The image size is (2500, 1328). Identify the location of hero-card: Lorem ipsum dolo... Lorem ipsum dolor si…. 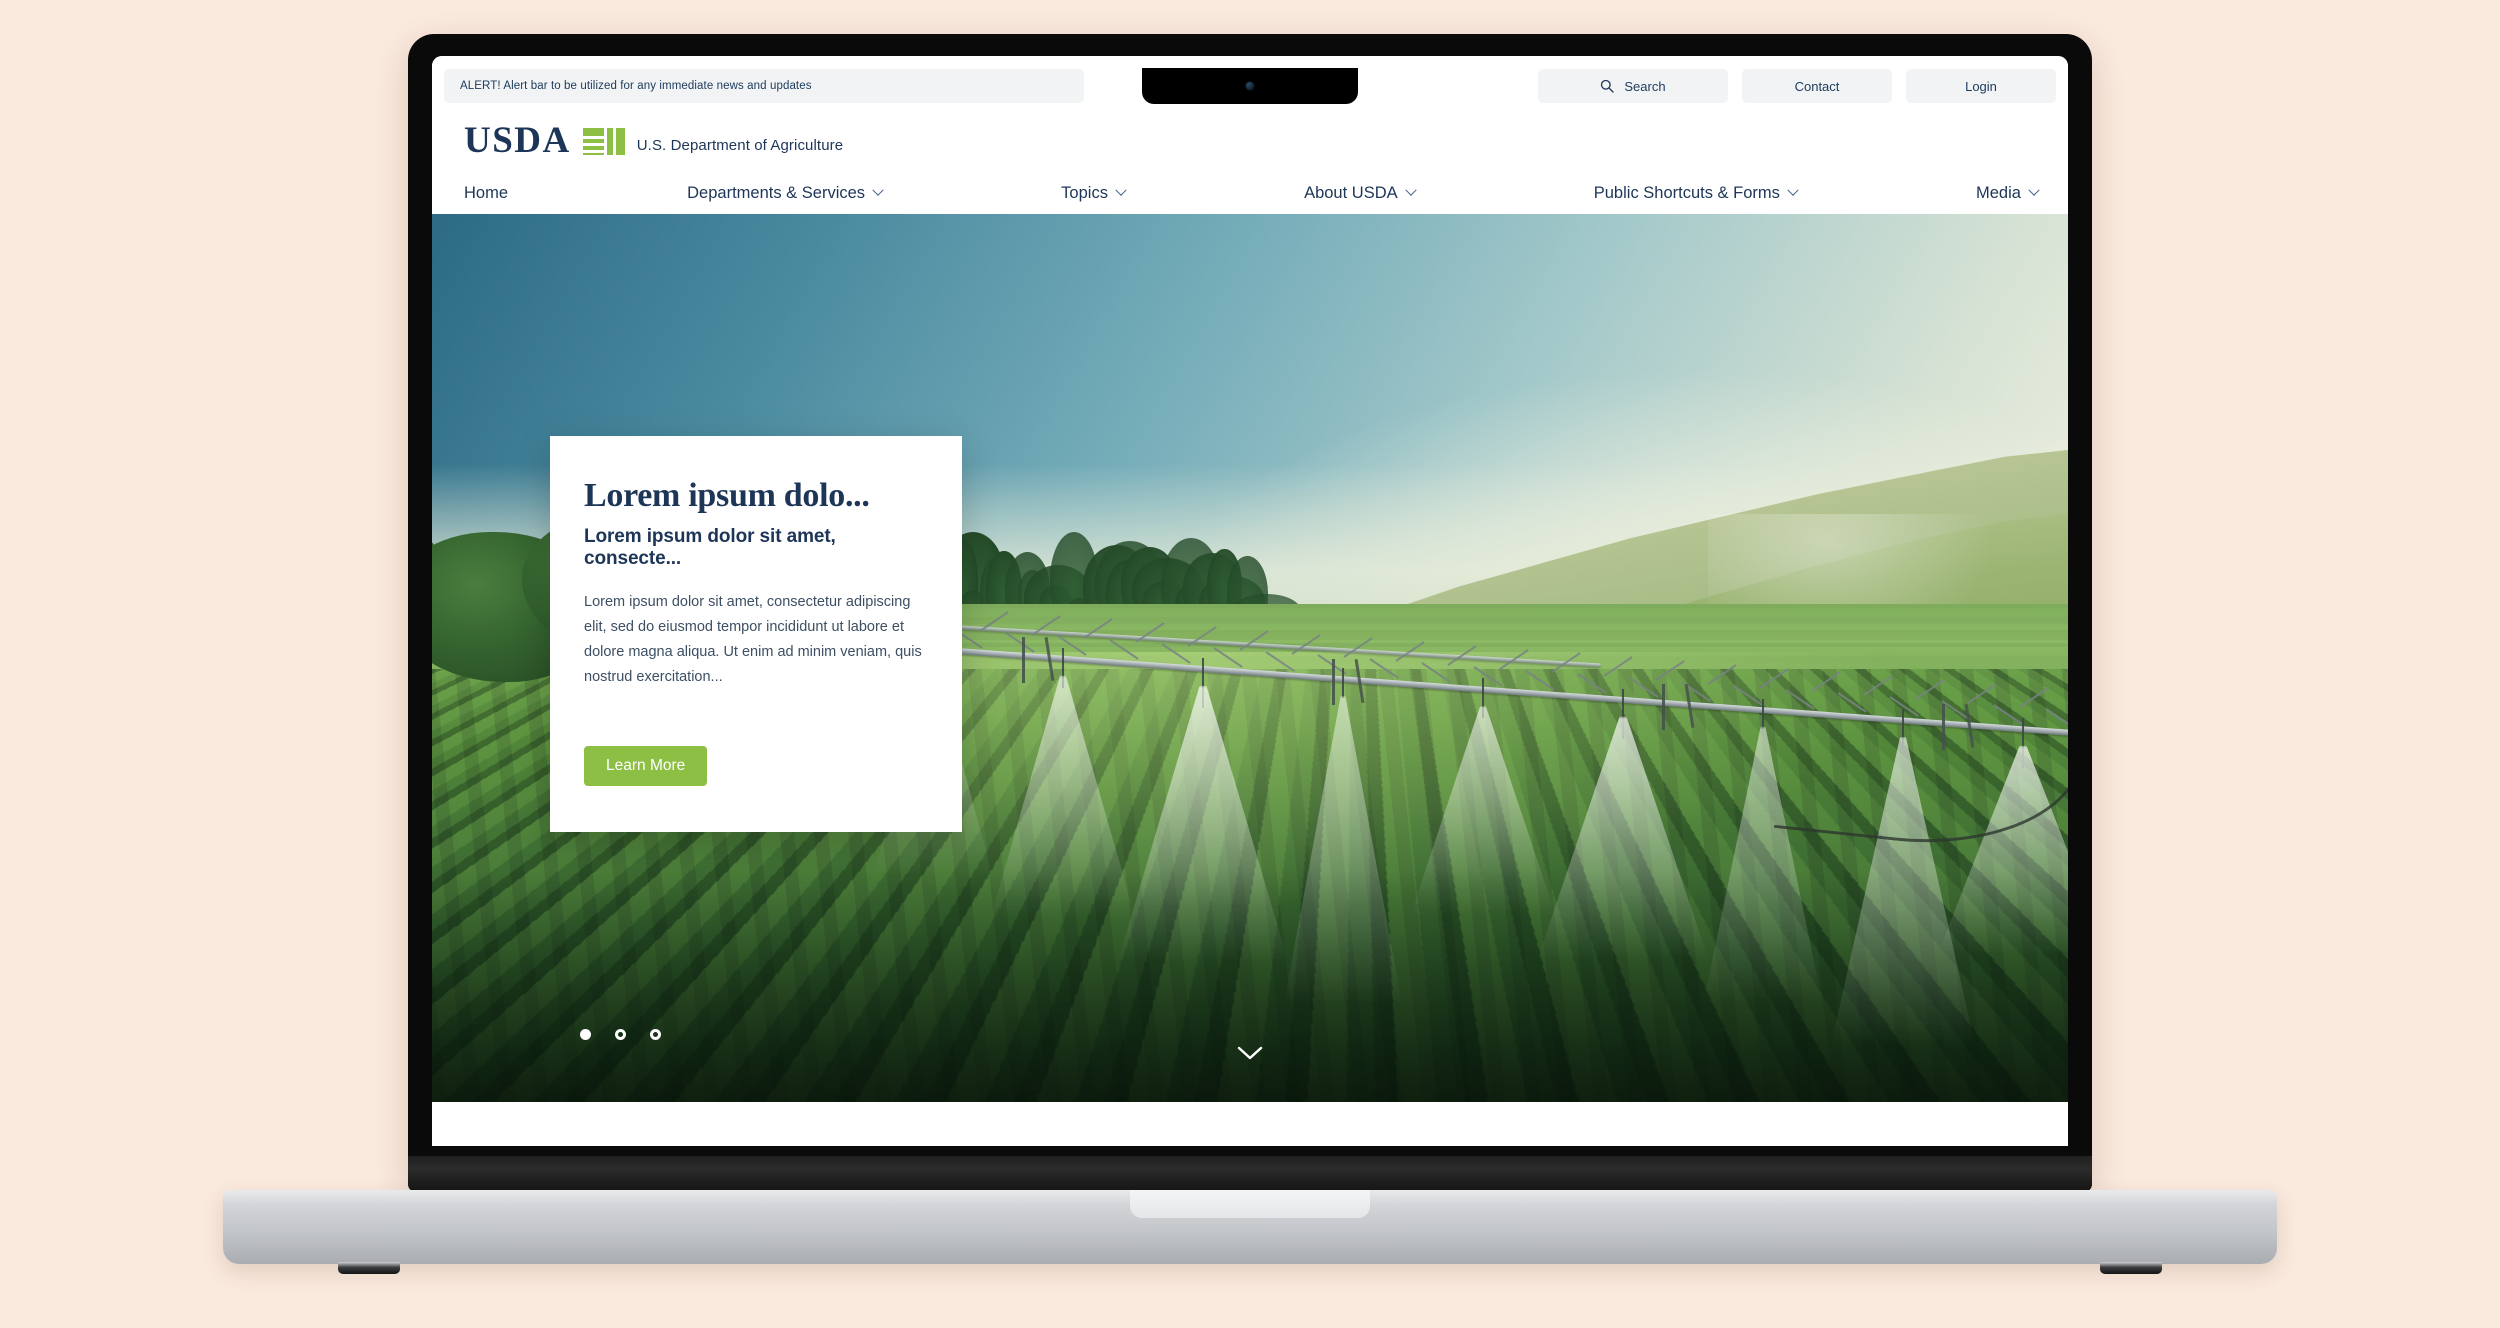
(756, 634).